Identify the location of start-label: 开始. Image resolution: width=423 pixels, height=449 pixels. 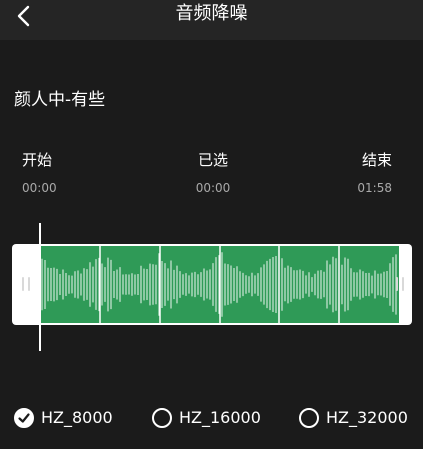
(37, 160).